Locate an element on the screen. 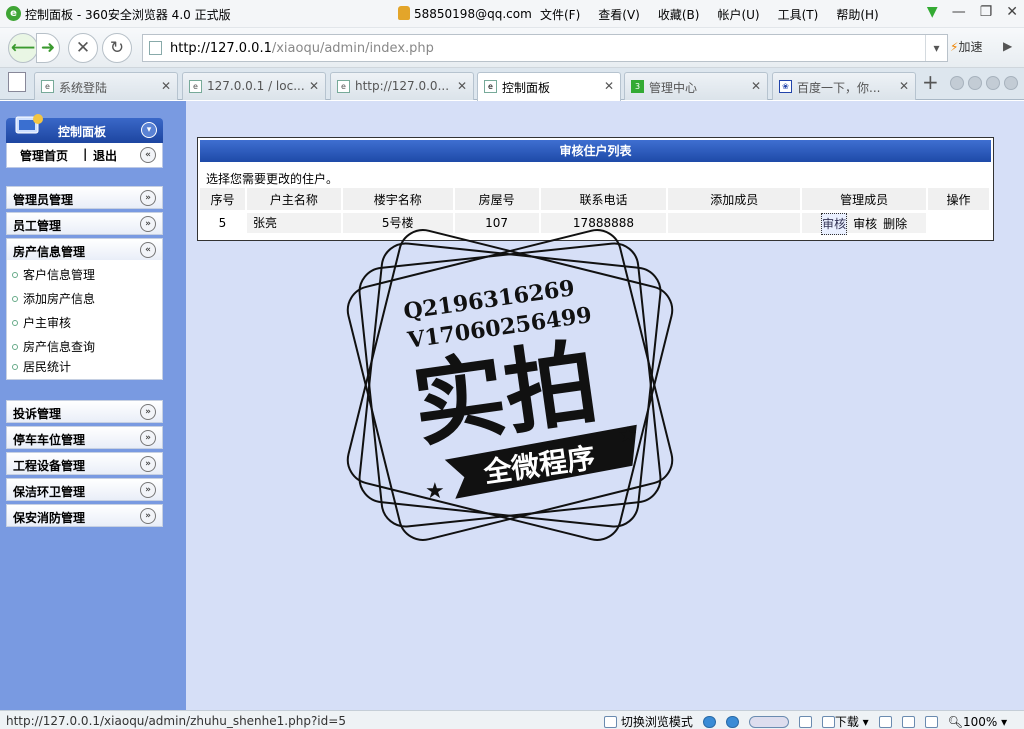  menu-parking: 停车车位管理» is located at coordinates (84, 437).